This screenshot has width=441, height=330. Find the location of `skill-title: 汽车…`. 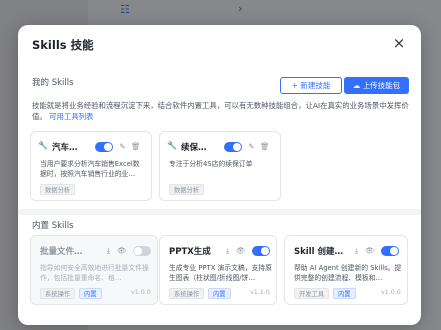

skill-title: 汽车… is located at coordinates (65, 148).